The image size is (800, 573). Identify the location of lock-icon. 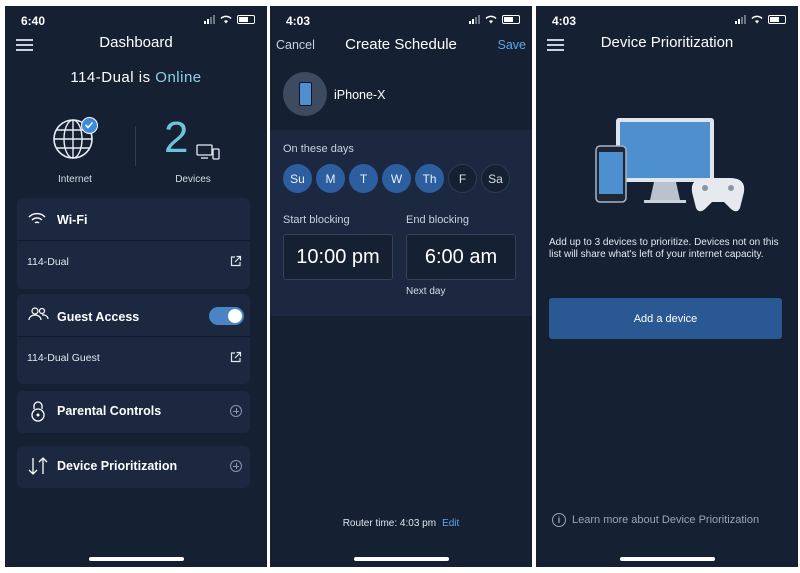
(38, 411).